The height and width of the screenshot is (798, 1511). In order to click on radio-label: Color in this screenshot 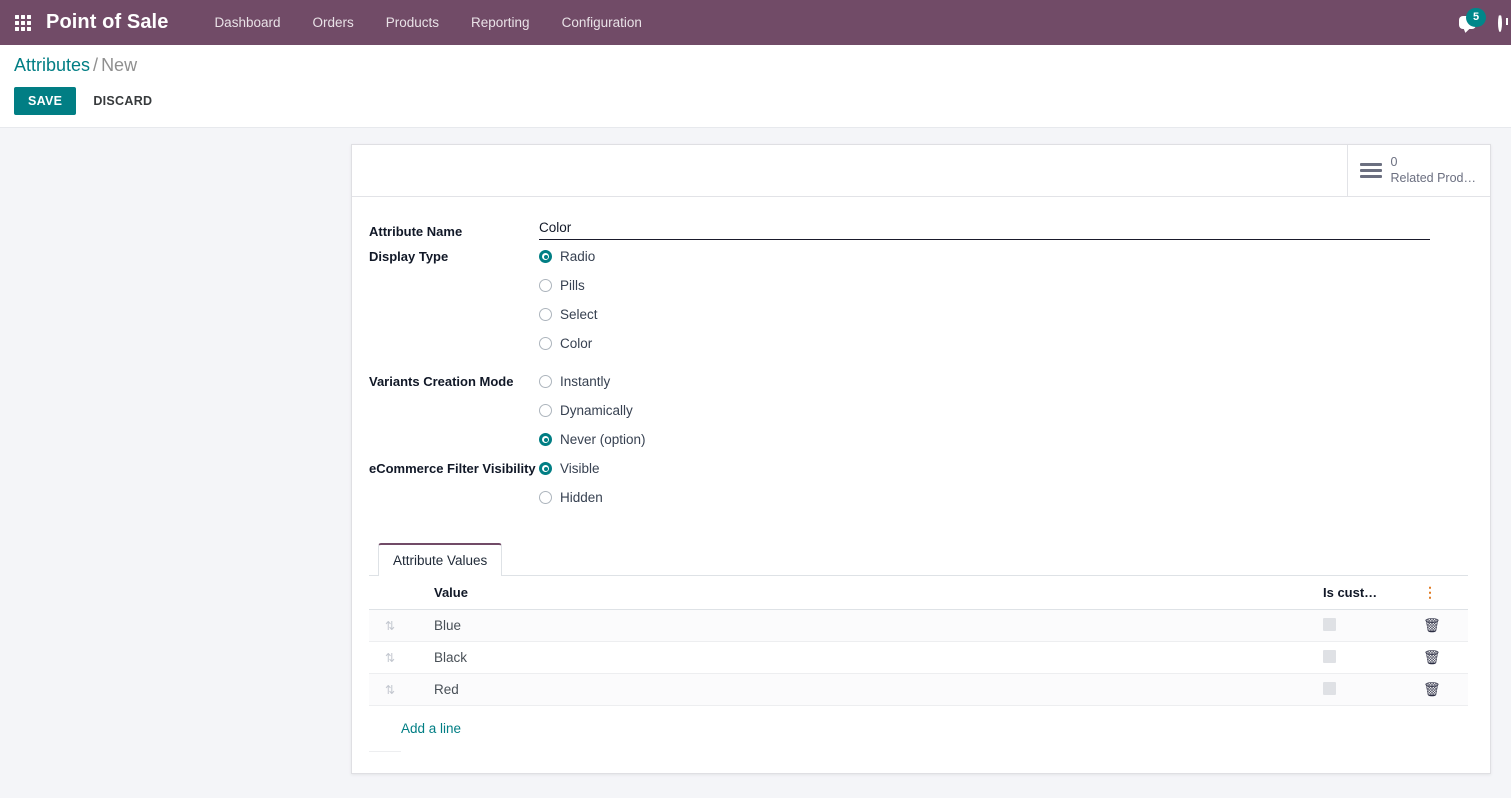, I will do `click(576, 343)`.